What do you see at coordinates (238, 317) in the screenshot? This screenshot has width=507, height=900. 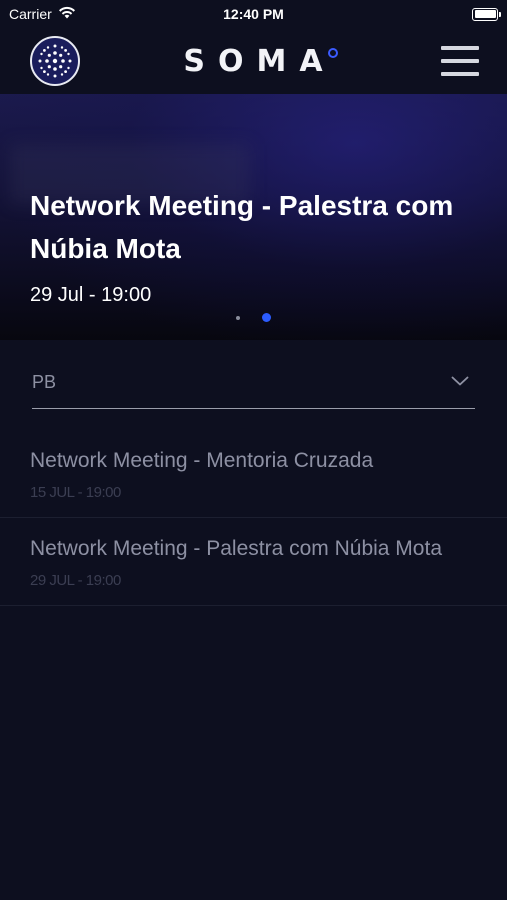 I see `pagination-dot` at bounding box center [238, 317].